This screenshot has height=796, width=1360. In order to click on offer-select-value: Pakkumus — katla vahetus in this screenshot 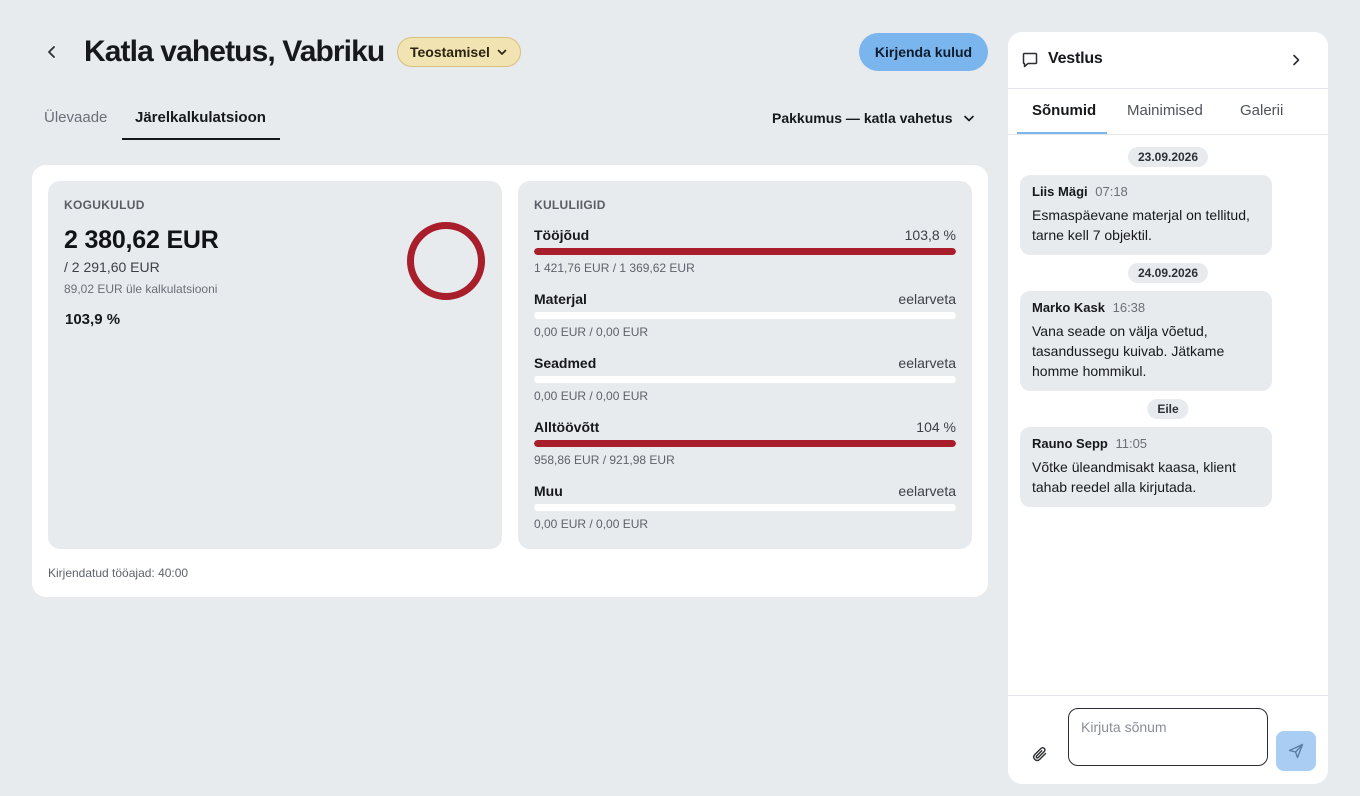, I will do `click(862, 118)`.